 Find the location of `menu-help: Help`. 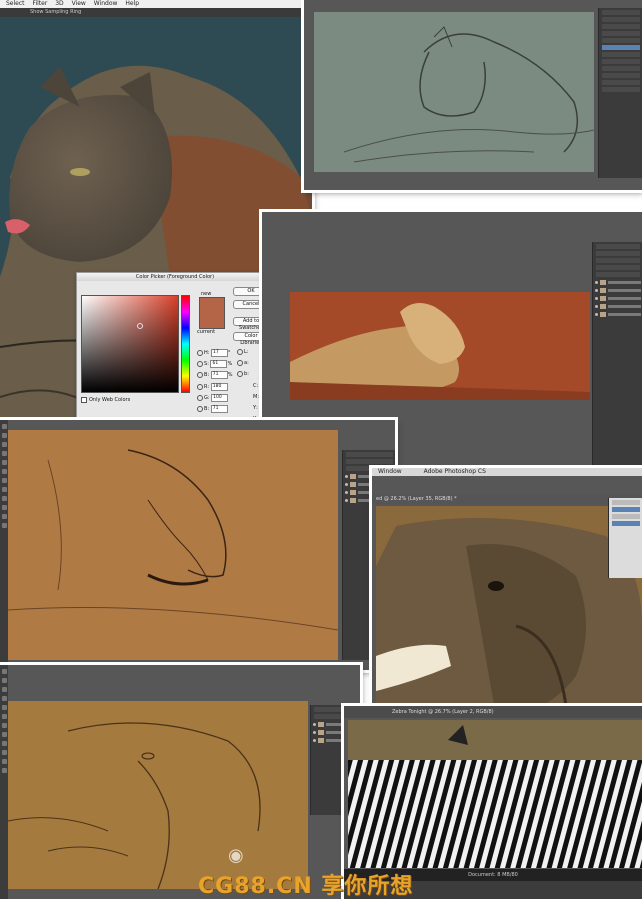

menu-help: Help is located at coordinates (132, 3).